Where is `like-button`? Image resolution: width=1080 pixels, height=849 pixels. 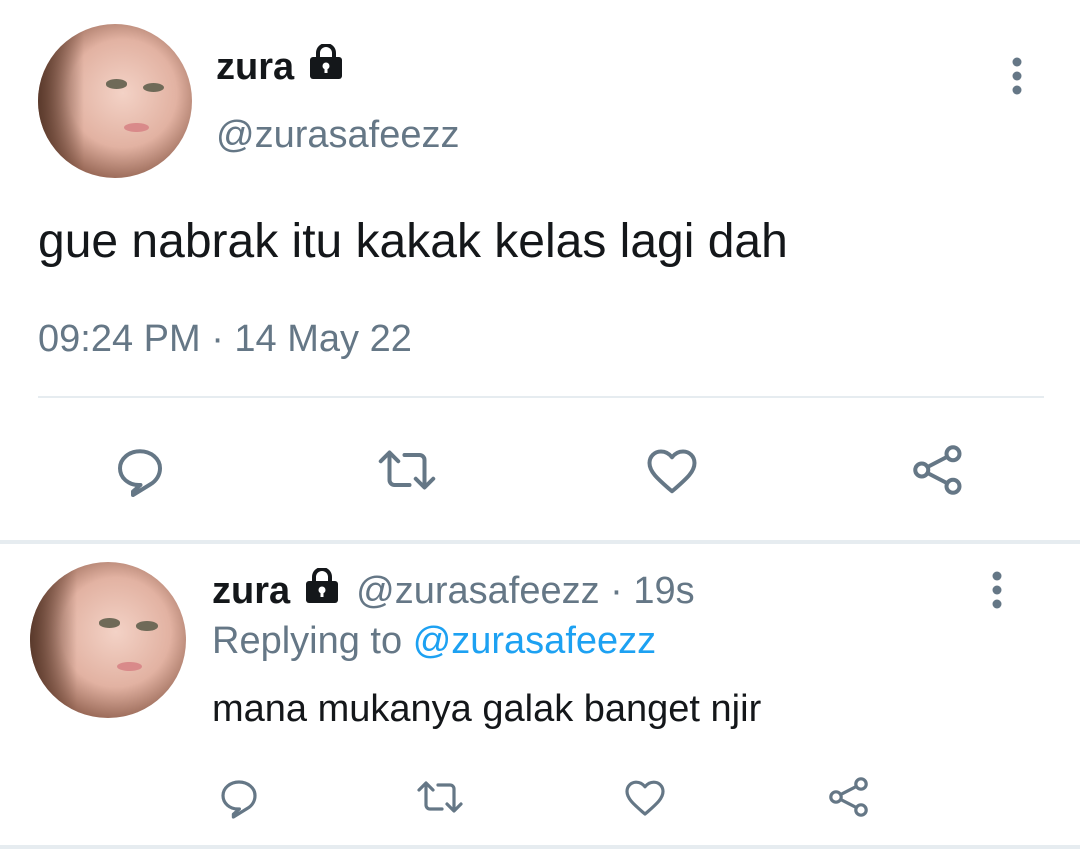 like-button is located at coordinates (672, 470).